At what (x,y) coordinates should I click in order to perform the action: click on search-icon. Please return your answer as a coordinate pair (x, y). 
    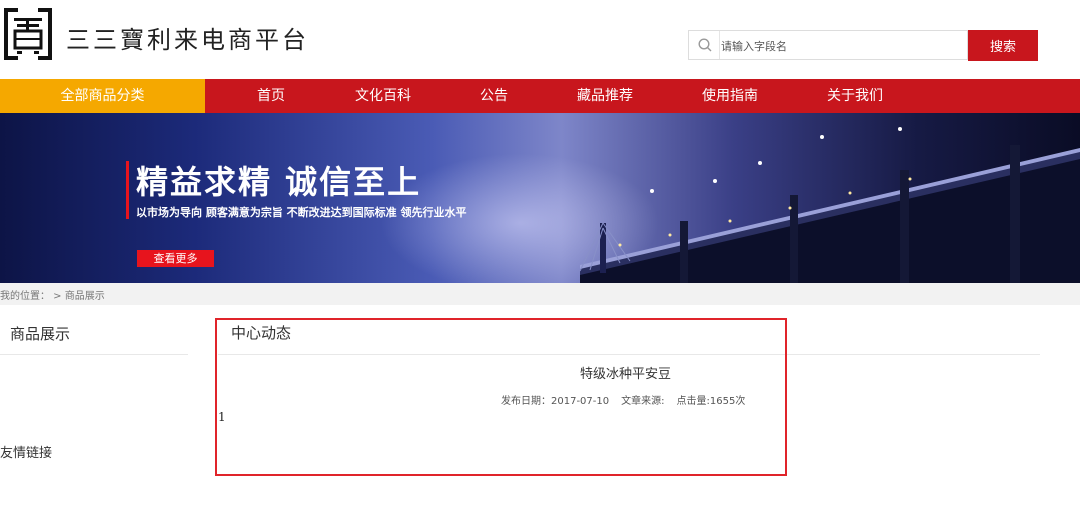
    Looking at the image, I should click on (705, 45).